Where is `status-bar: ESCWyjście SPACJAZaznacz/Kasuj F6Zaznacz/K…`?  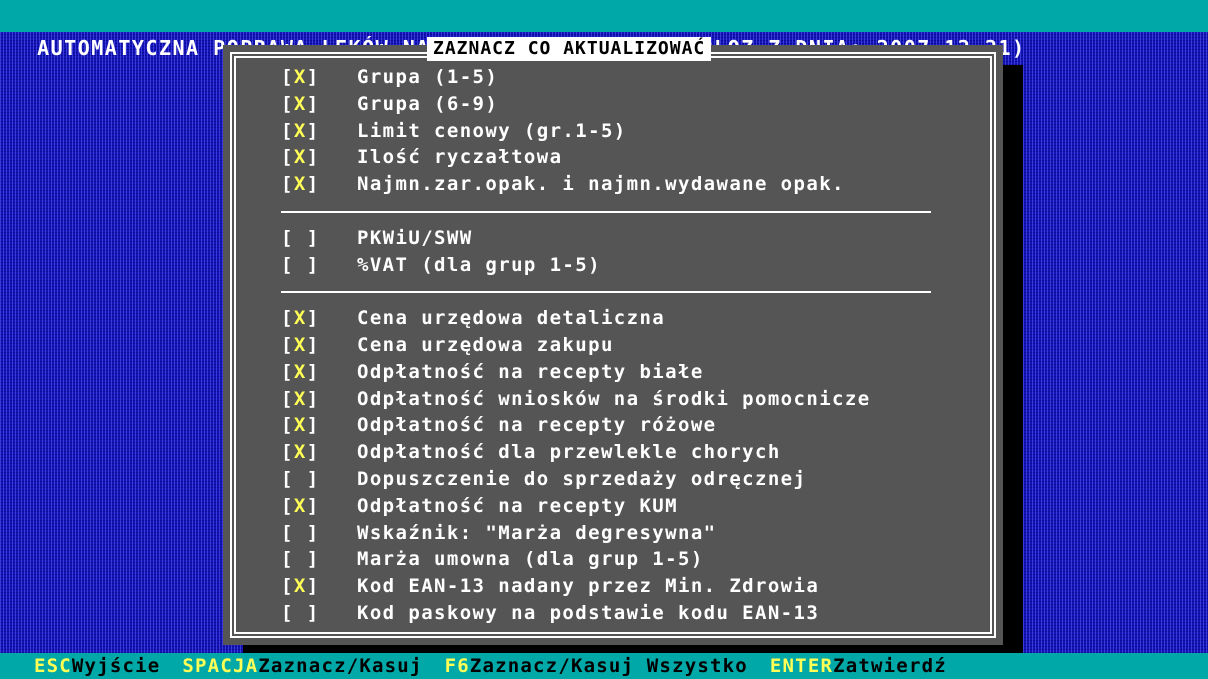 status-bar: ESCWyjście SPACJAZaznacz/Kasuj F6Zaznacz/K… is located at coordinates (604, 666).